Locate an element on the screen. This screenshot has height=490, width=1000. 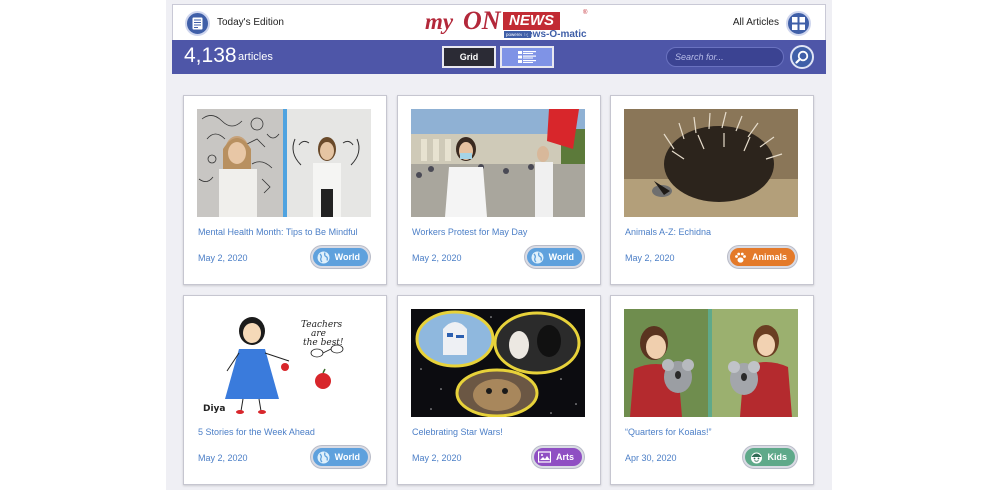
article-title: Animals A-Z: Echidna is located at coordinates (715, 232).